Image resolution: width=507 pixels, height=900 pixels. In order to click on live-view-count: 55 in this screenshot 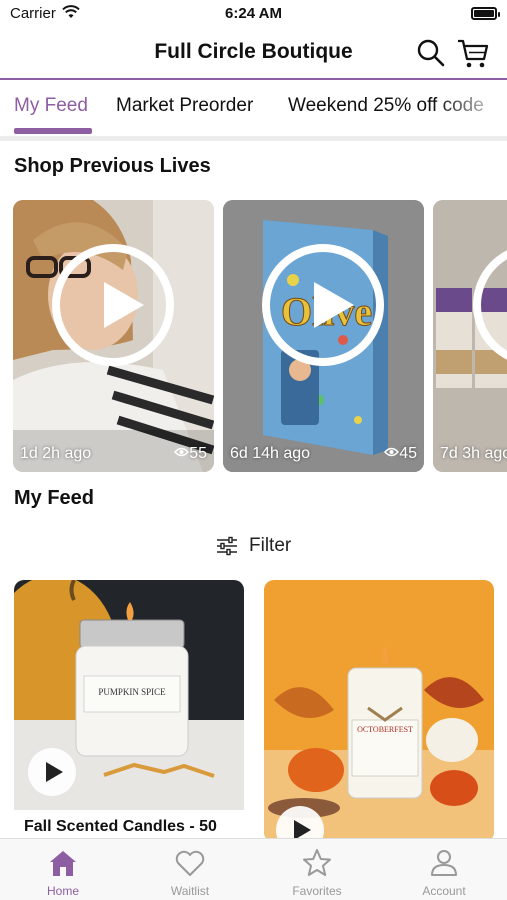, I will do `click(190, 454)`.